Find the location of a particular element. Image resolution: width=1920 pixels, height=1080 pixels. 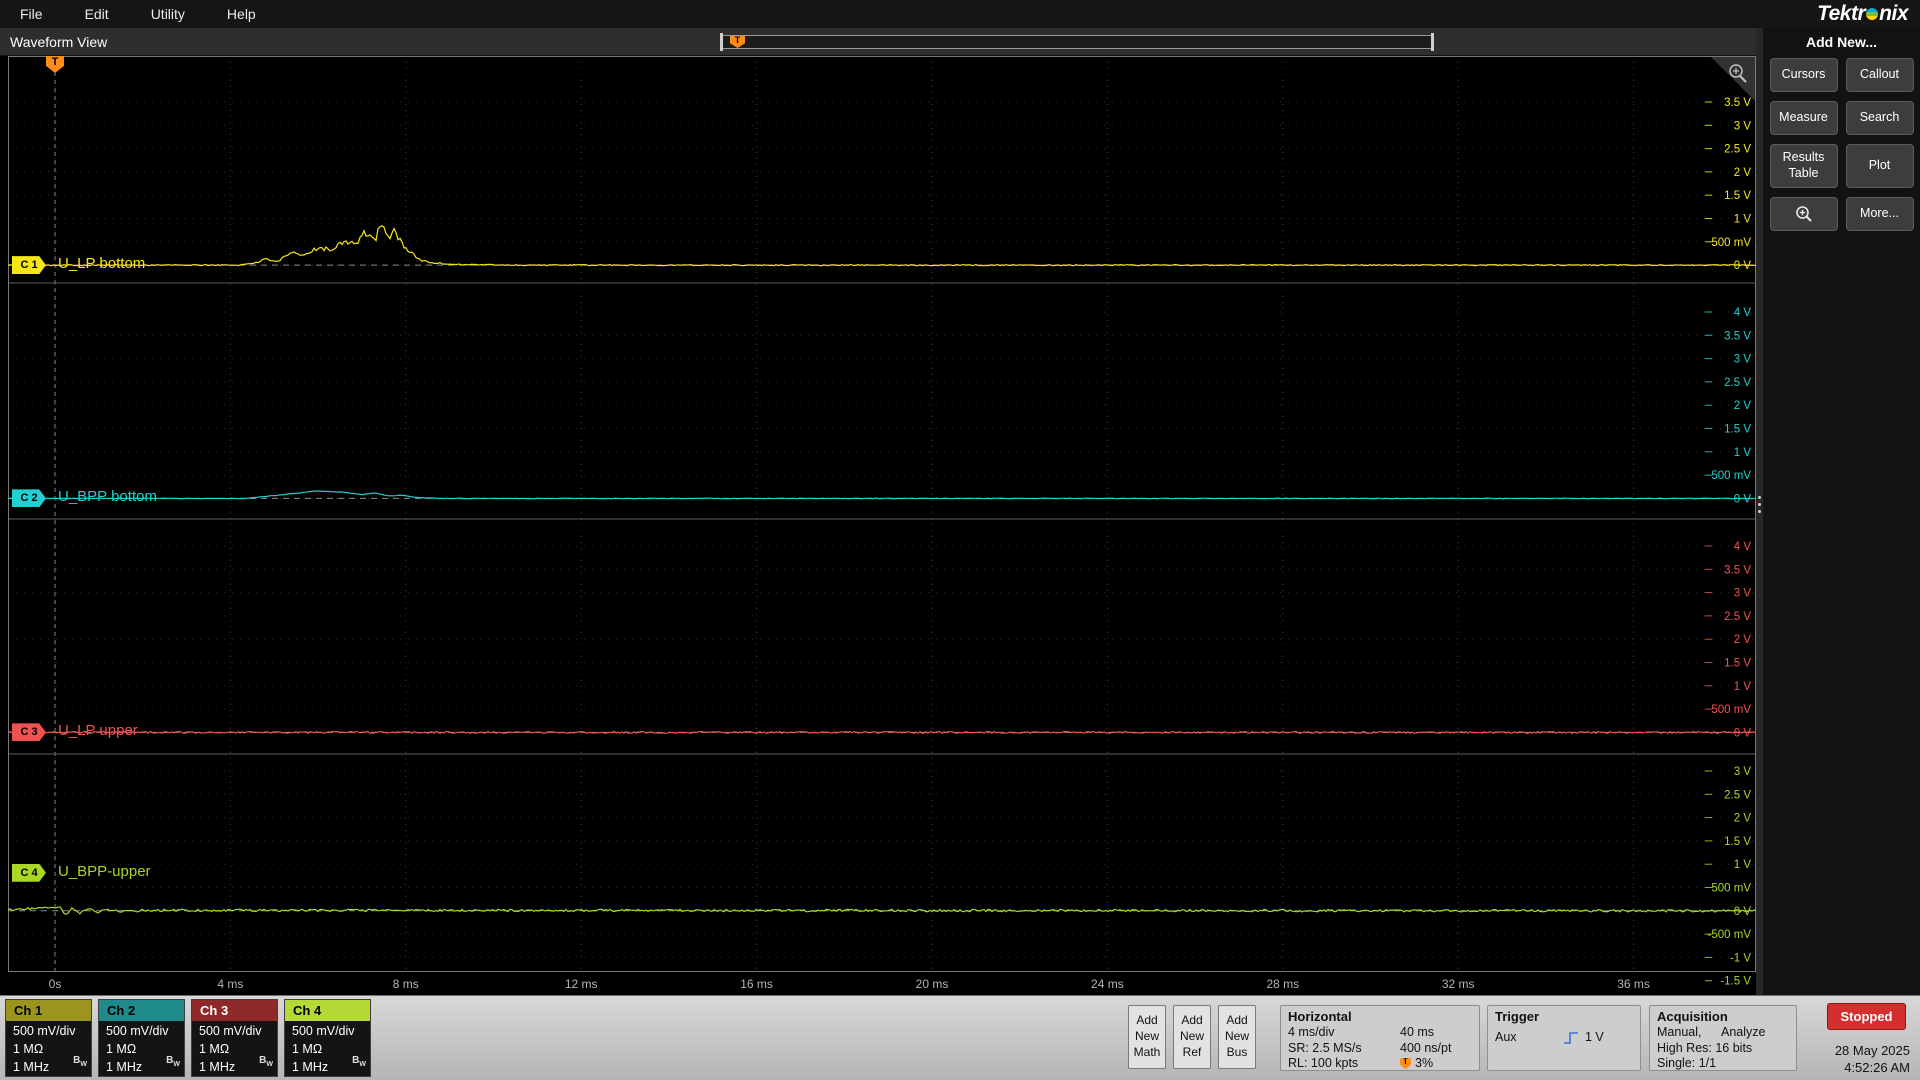

menu-bar-container: File Edit Utility Help Tektr nix is located at coordinates (960, 14).